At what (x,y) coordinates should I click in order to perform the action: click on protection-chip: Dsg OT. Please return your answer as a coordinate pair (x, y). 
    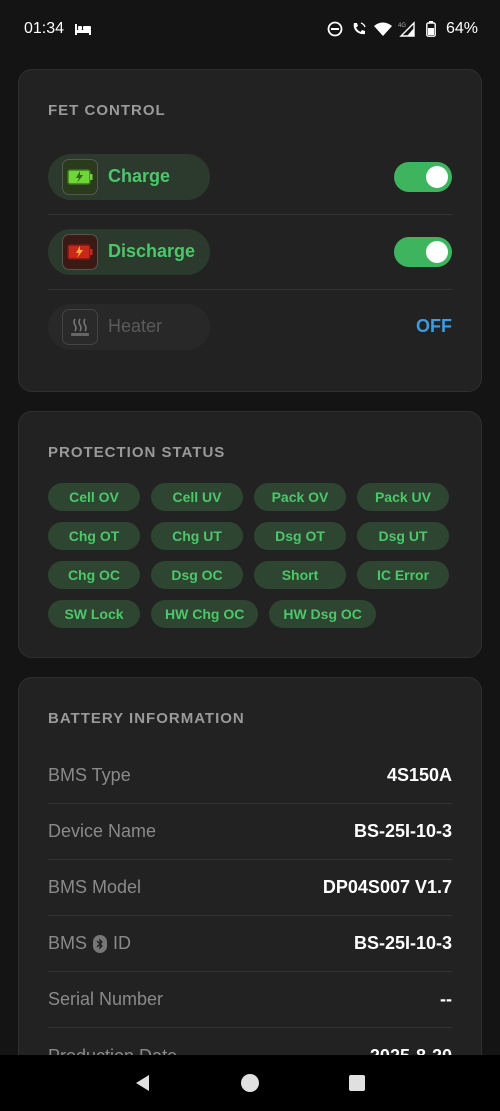
    Looking at the image, I should click on (300, 536).